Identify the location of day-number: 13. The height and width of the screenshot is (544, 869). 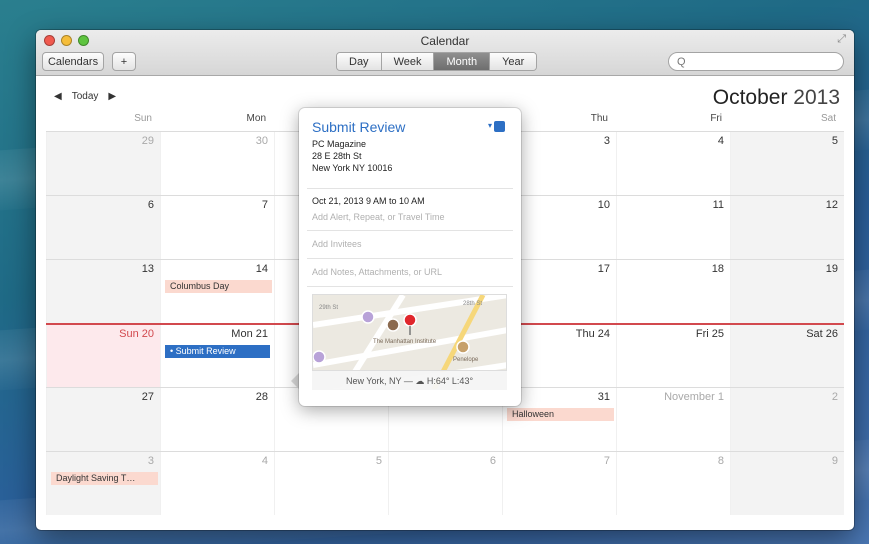
(147, 269).